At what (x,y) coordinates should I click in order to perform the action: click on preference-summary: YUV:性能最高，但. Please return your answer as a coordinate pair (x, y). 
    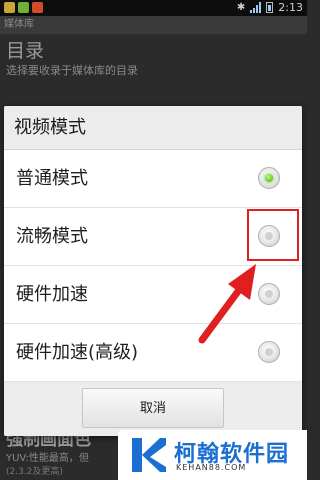
    Looking at the image, I should click on (47, 458).